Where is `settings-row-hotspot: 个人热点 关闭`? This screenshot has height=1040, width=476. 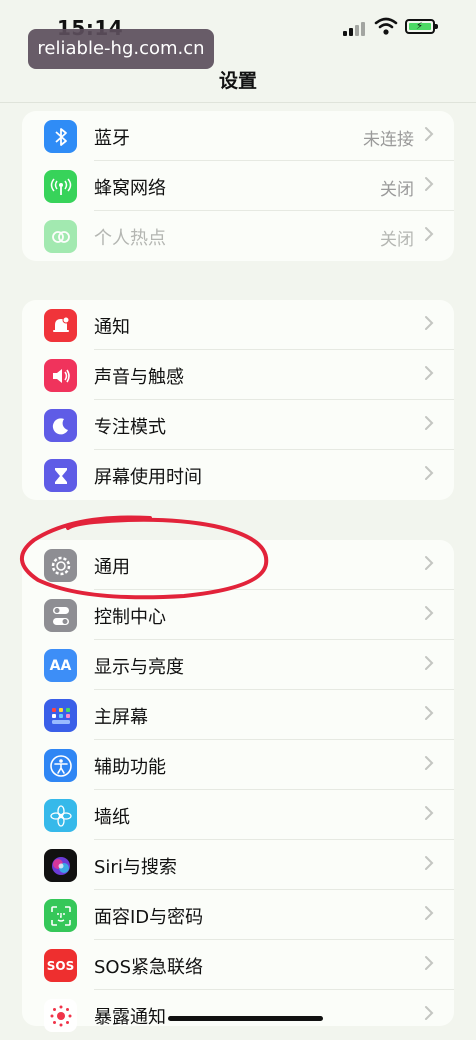
settings-row-hotspot: 个人热点 关闭 is located at coordinates (238, 236).